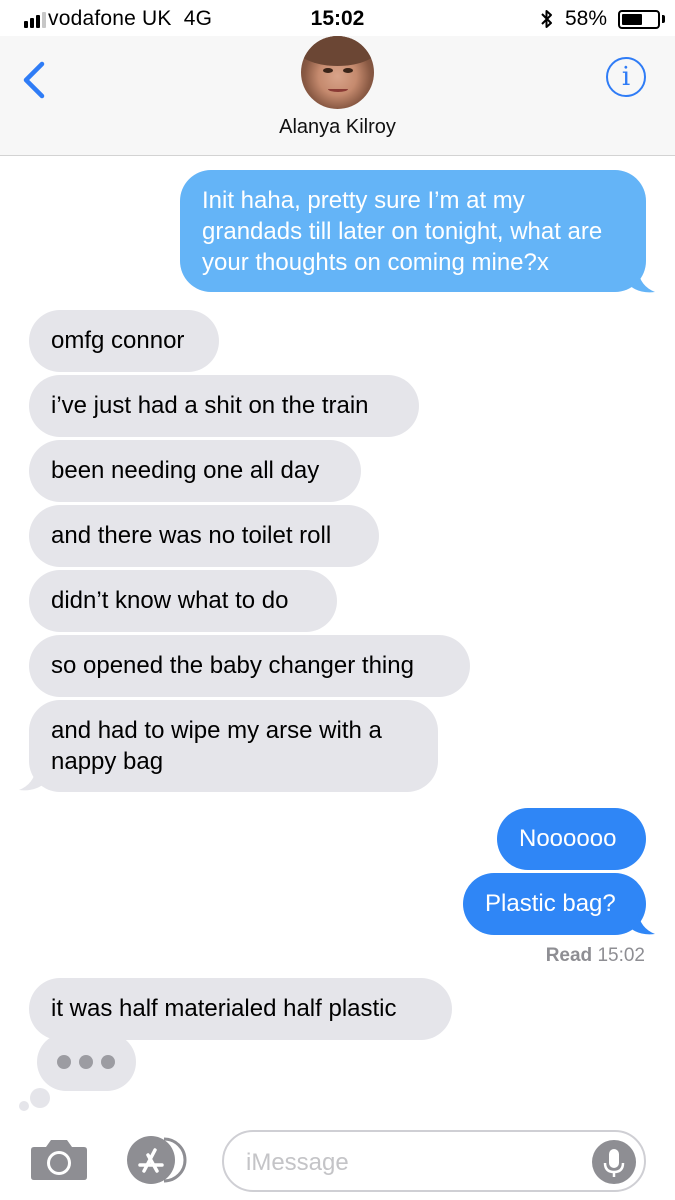  I want to click on received-message: and had to wipe my arse with a nappy bag, so click(233, 746).